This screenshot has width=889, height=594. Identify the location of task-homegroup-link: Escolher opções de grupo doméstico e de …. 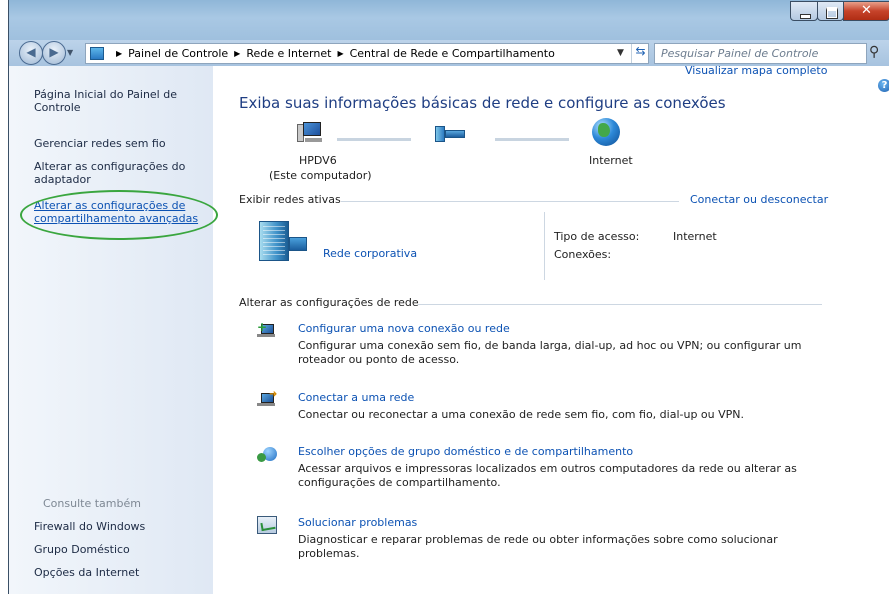
(465, 451).